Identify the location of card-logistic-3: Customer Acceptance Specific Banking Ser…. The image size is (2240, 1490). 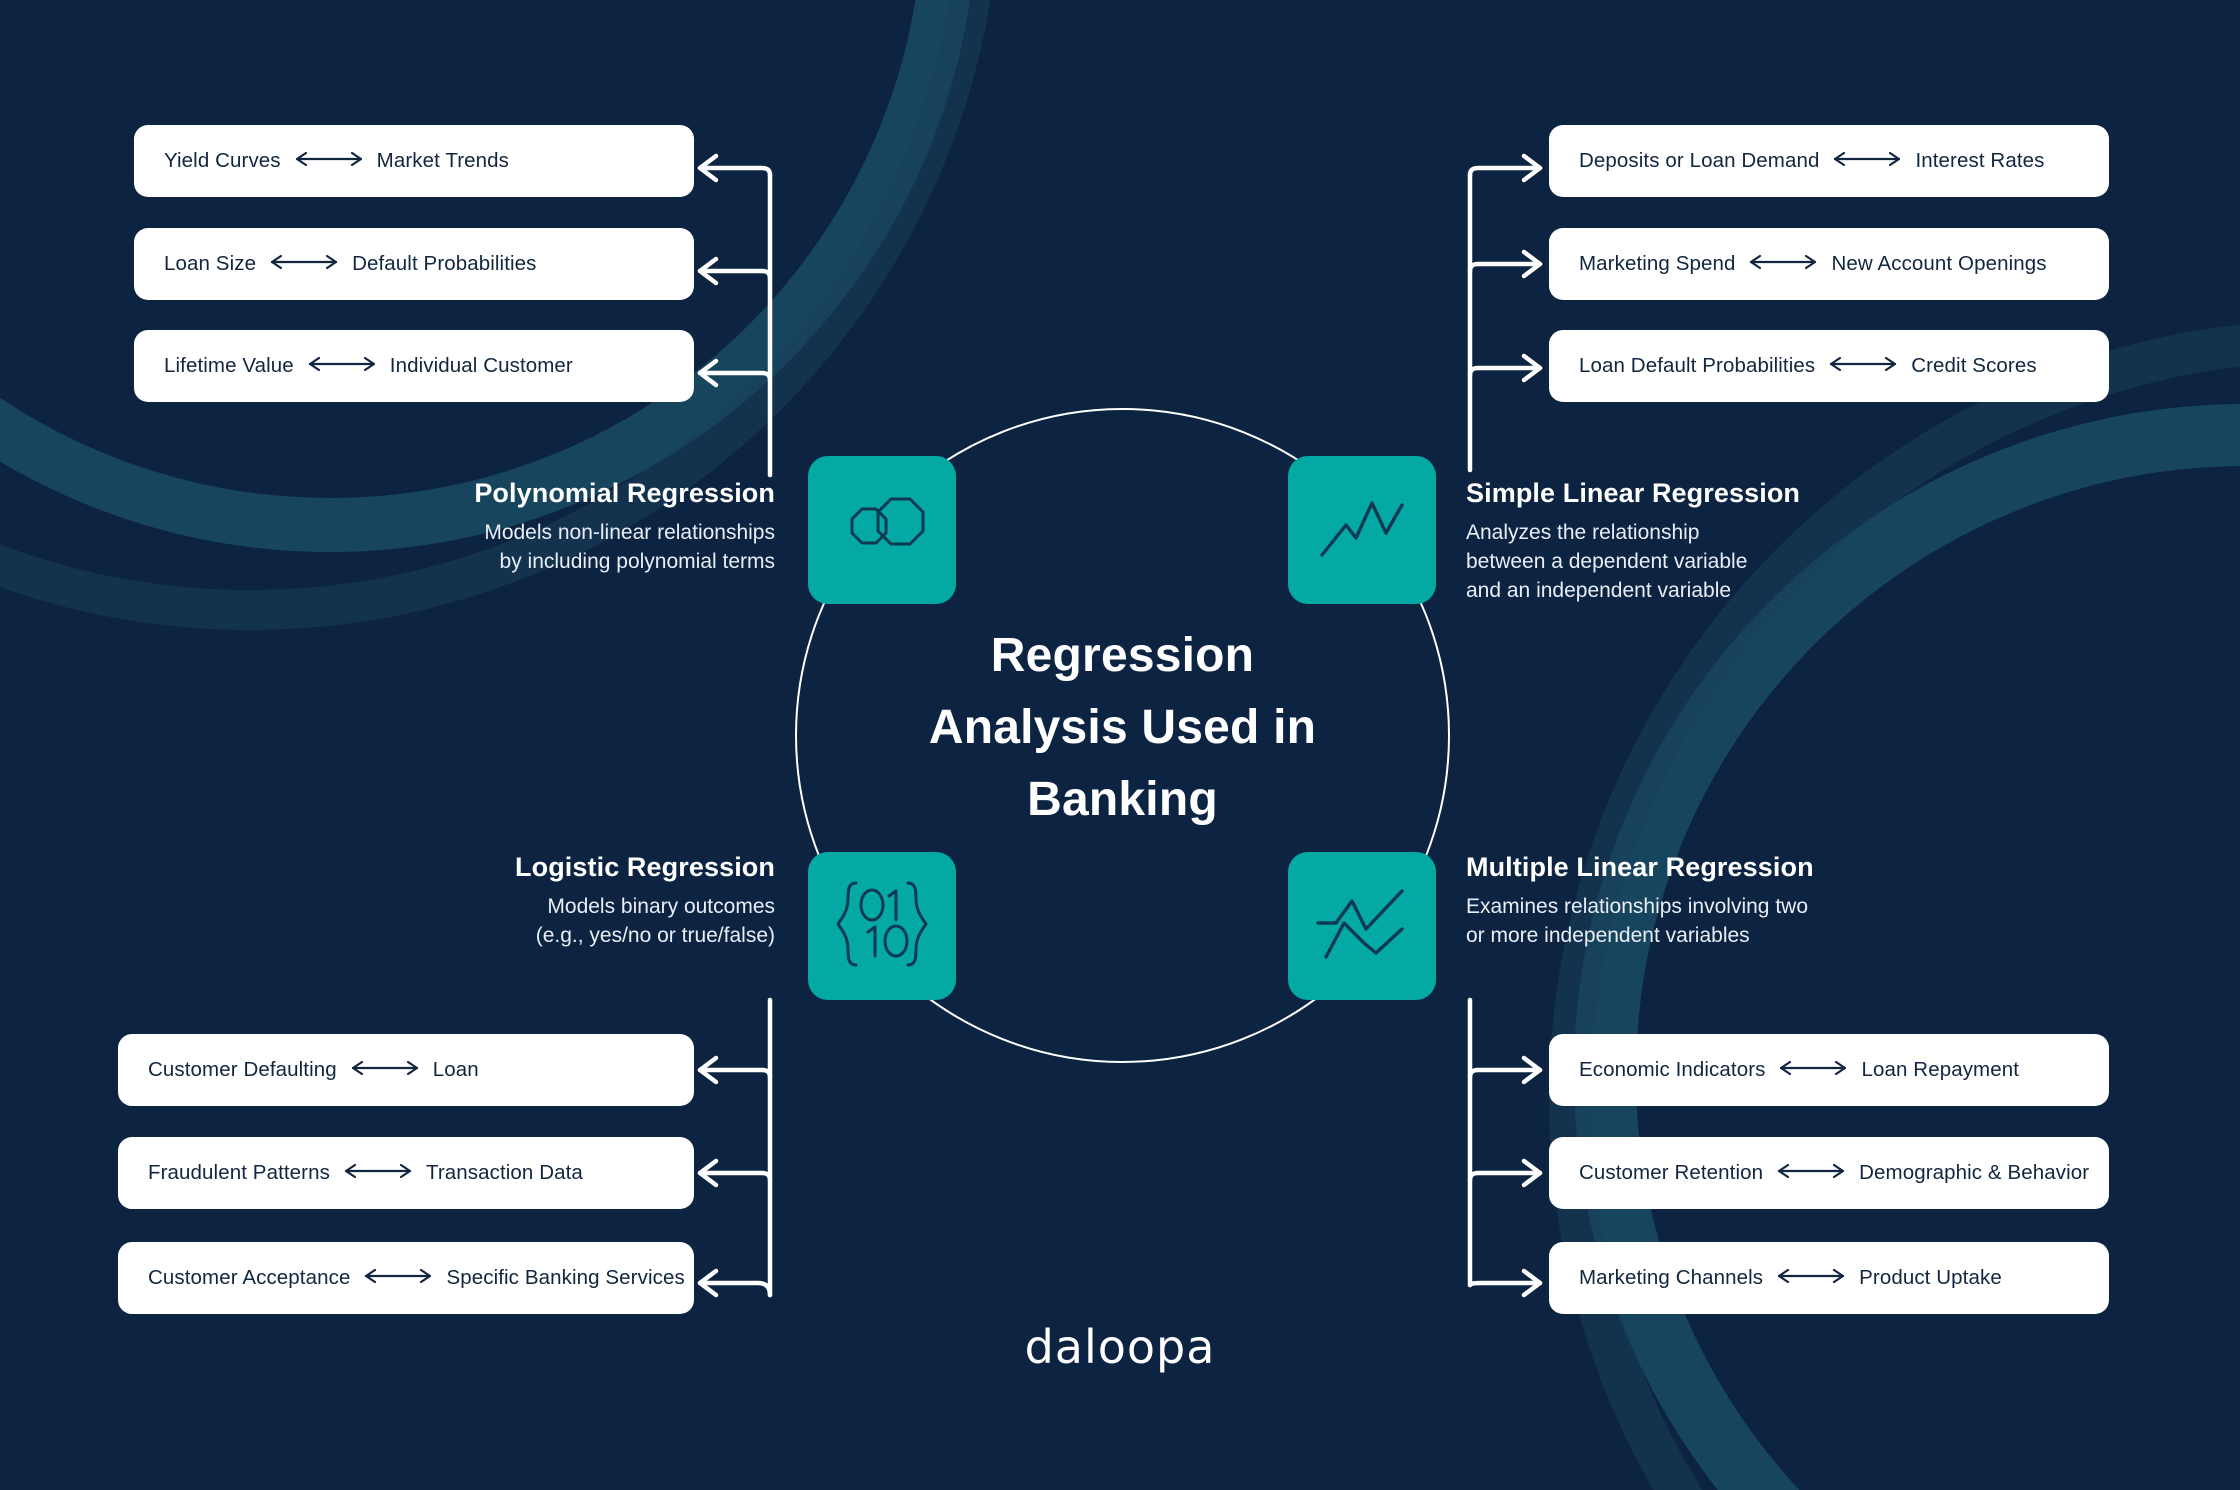
(406, 1278).